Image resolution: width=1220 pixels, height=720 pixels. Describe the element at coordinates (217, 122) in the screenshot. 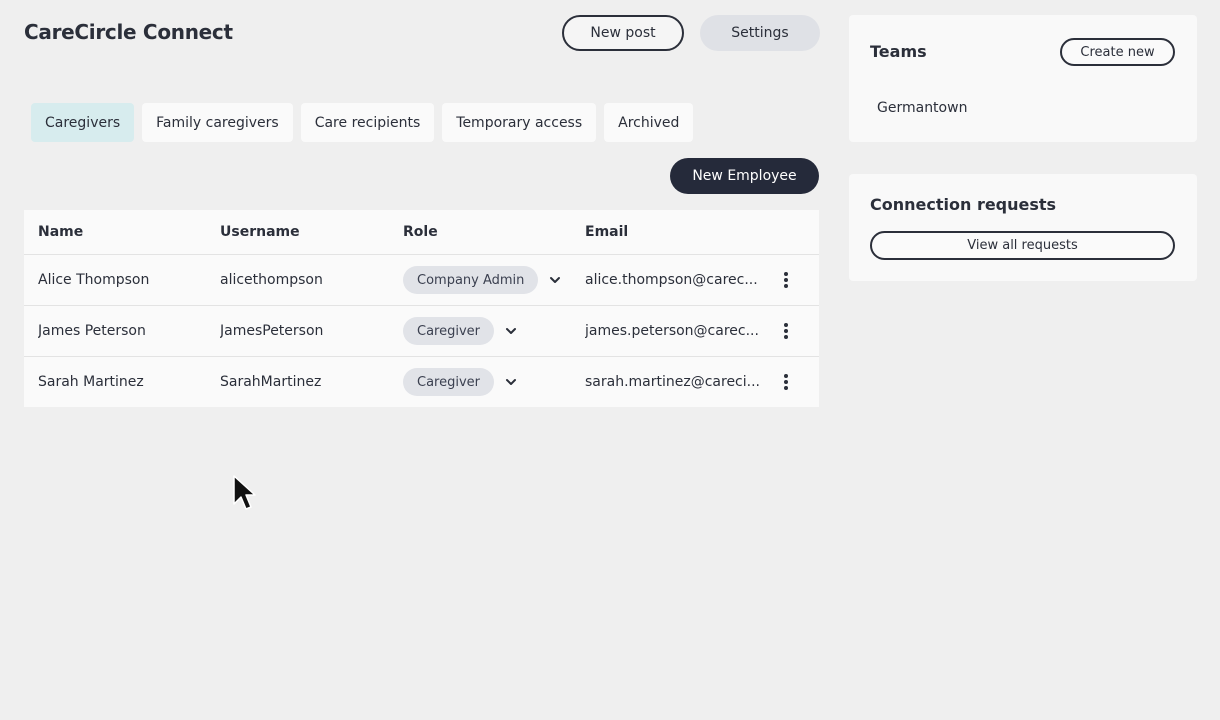

I see `tab-family-caregivers: Family caregivers` at that location.